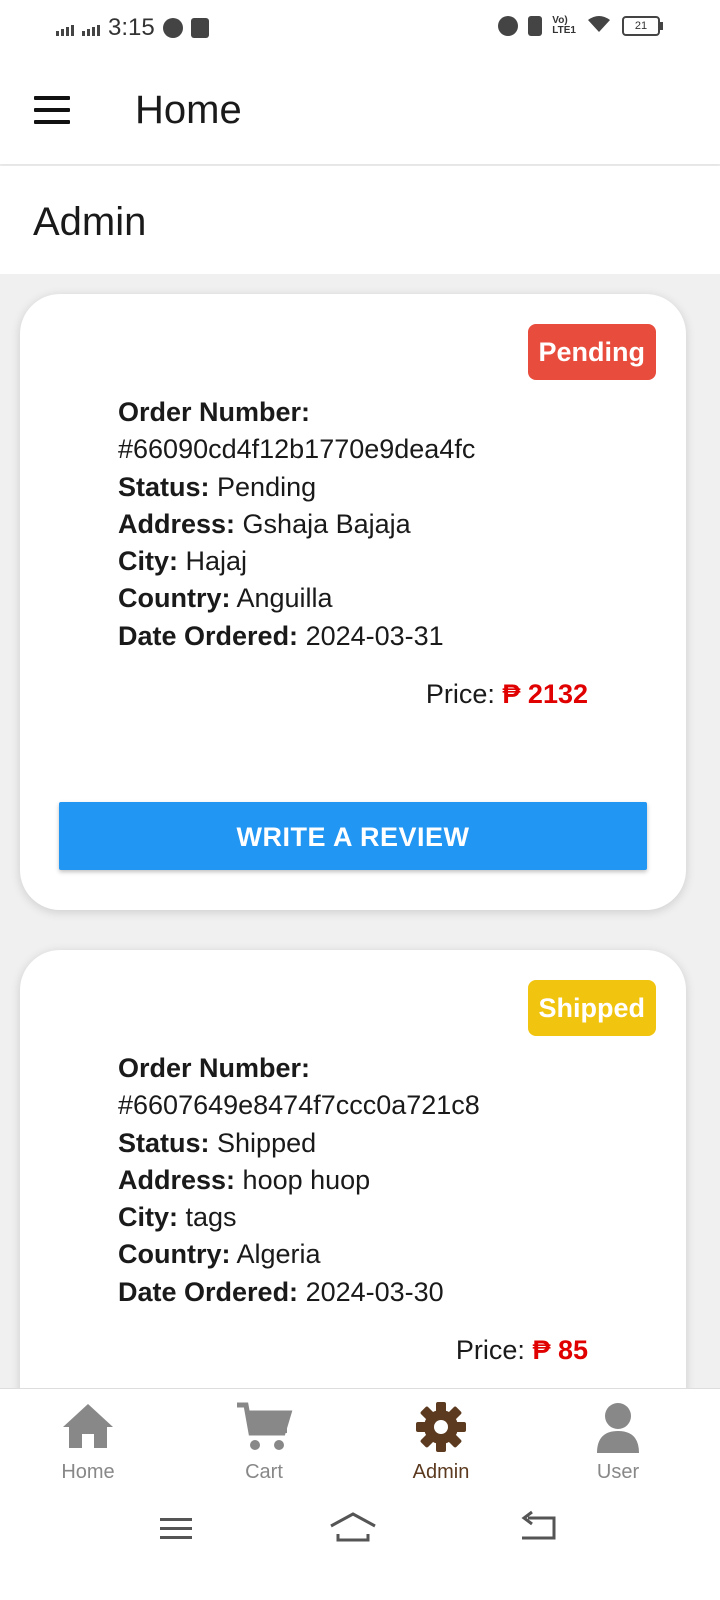 The image size is (720, 1600). I want to click on order-number: #6607649e8474f7ccc0a721c8, so click(299, 1105).